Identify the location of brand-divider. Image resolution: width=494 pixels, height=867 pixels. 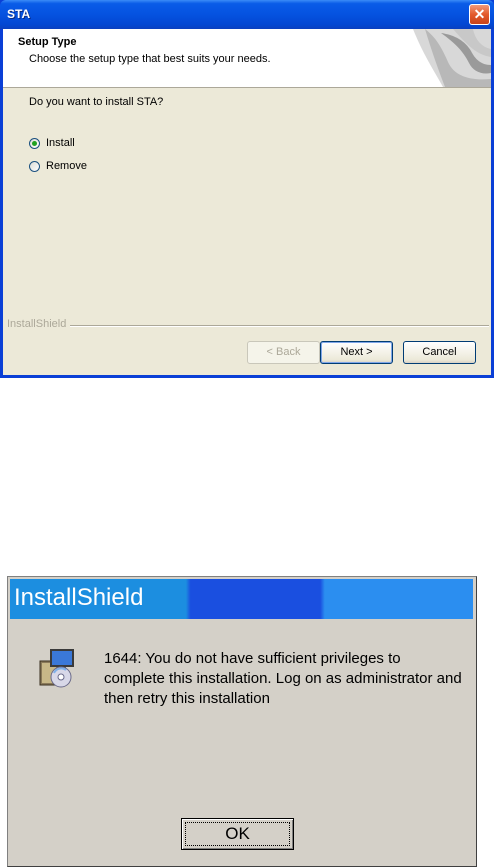
(278, 326).